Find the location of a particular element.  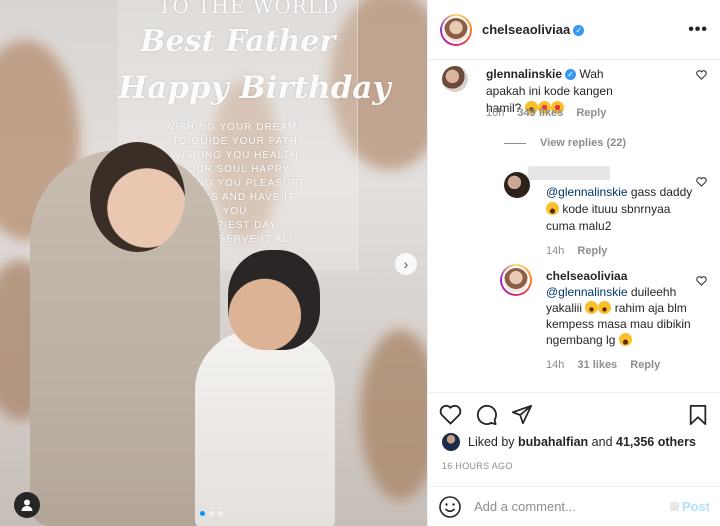

reply-text-cont: kode ituuu sbnrnyaa cuma malu2 is located at coordinates (608, 217).